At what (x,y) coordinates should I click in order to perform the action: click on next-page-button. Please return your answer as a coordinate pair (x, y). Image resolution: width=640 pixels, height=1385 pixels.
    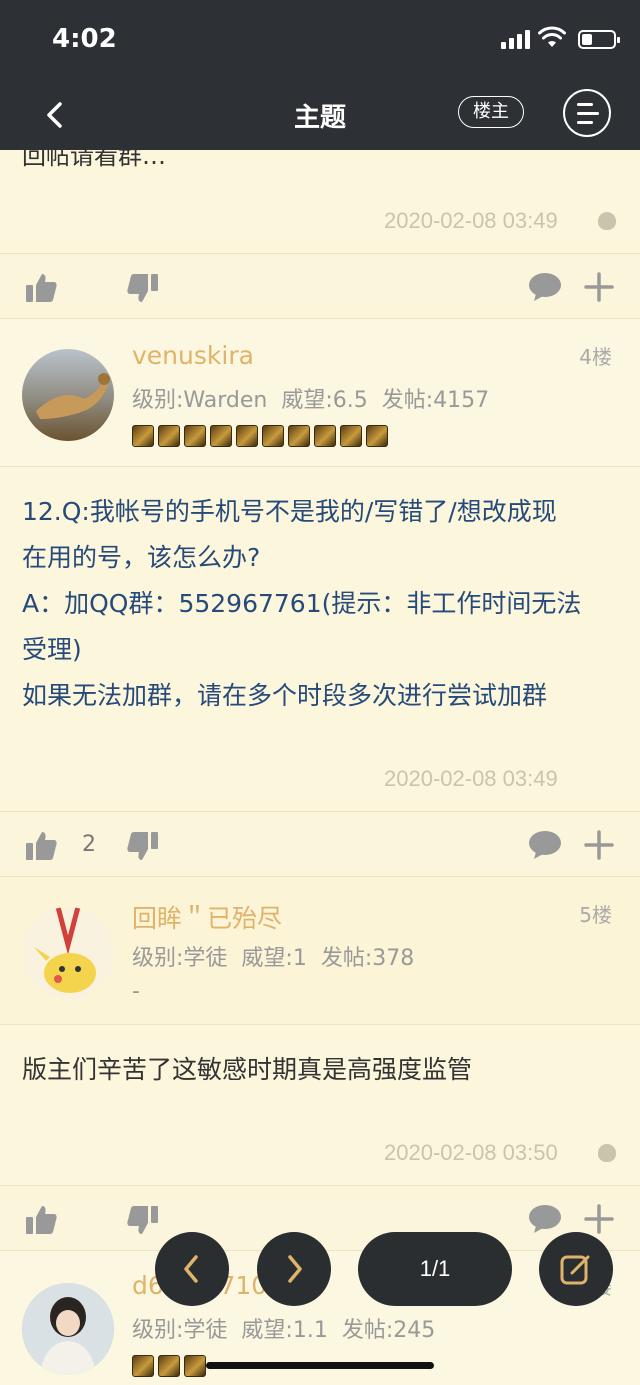
    Looking at the image, I should click on (294, 1269).